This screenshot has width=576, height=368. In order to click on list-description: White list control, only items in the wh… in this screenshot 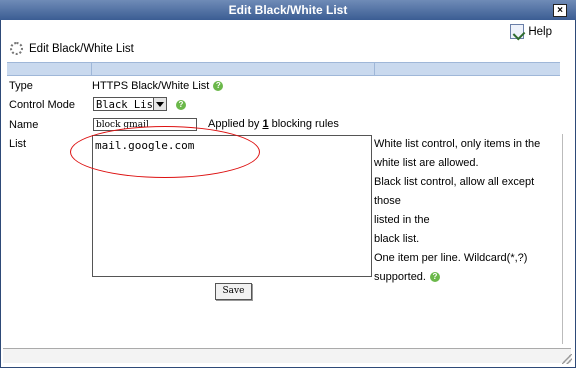, I will do `click(469, 211)`.